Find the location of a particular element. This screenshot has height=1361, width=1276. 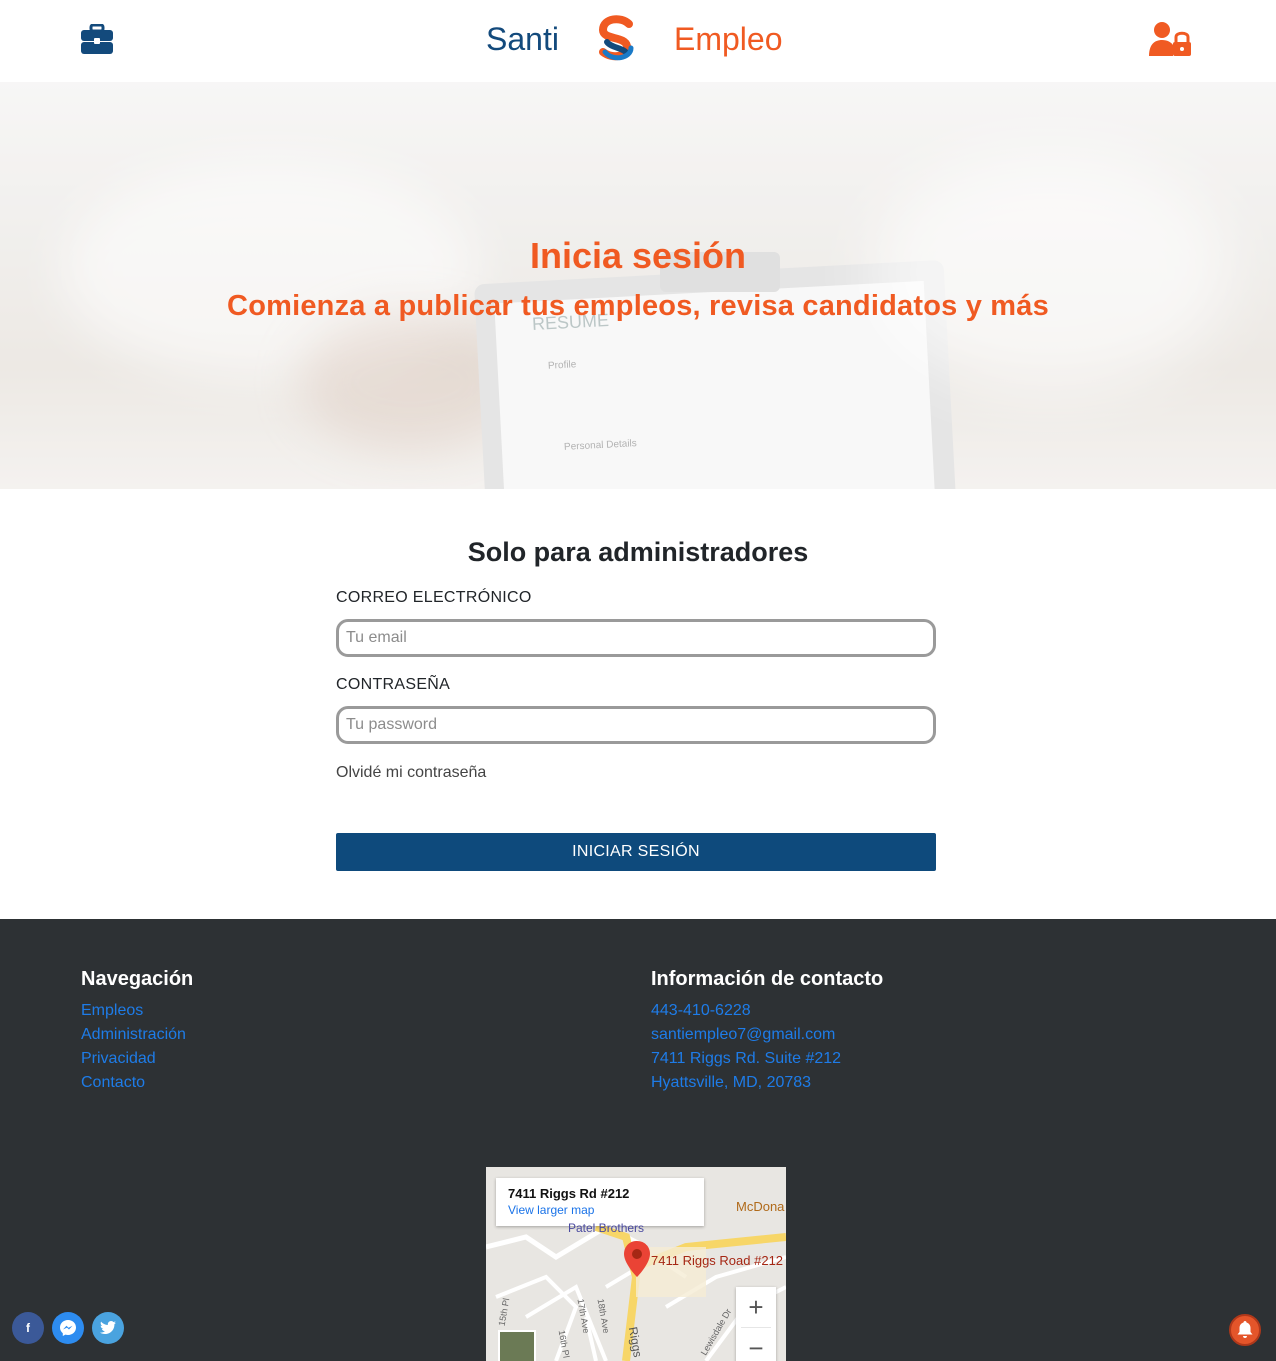

footer-contact-address-line2: Hyattsville, MD, 20783 is located at coordinates (731, 1083).